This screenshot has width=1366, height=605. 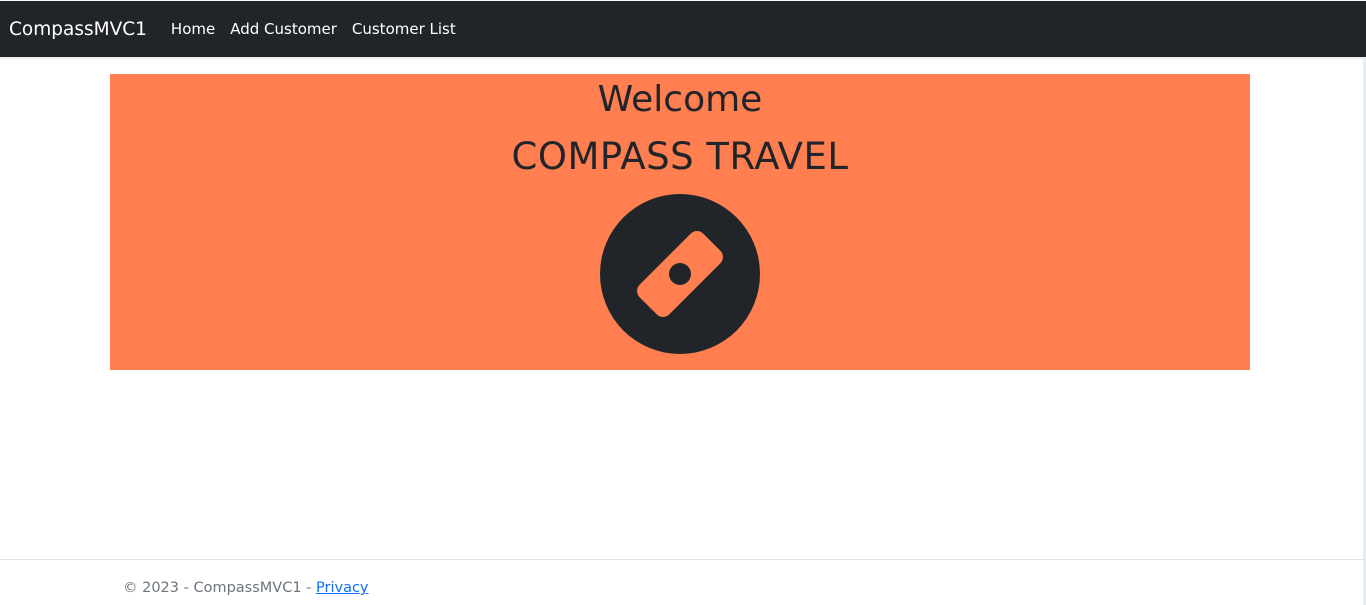 What do you see at coordinates (220, 588) in the screenshot?
I see `footer-copyright: © 2023 - CompassMVC1 -` at bounding box center [220, 588].